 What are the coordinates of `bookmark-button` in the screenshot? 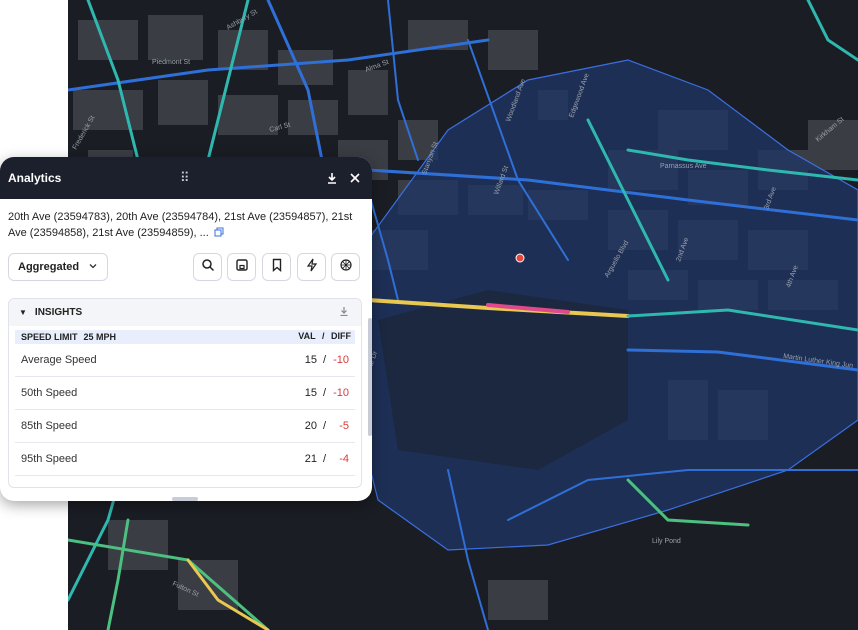 It's located at (276, 267).